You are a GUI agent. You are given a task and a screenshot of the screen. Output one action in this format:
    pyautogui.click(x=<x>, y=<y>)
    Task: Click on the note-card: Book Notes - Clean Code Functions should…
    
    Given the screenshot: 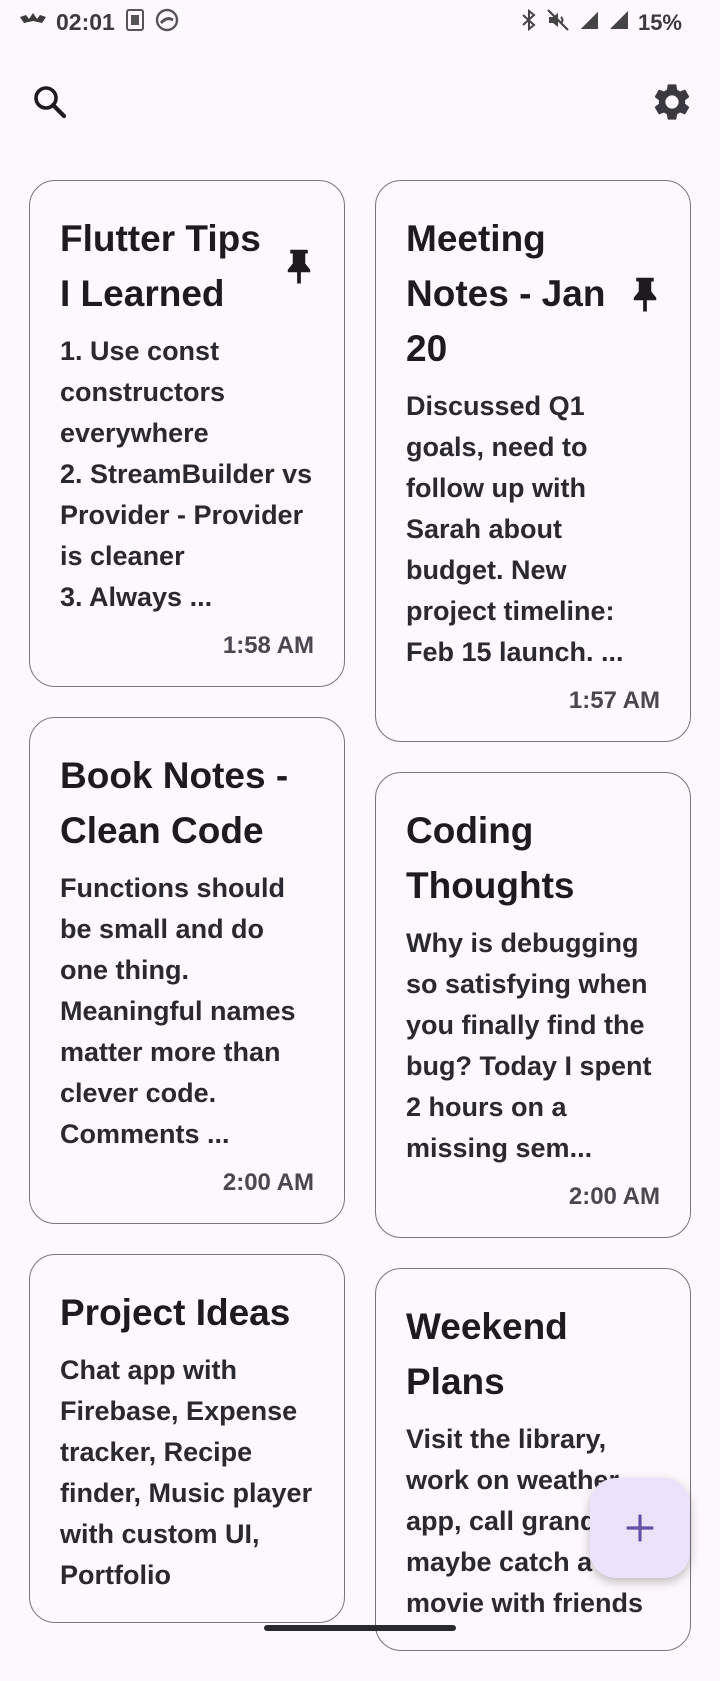 What is the action you would take?
    pyautogui.click(x=187, y=970)
    